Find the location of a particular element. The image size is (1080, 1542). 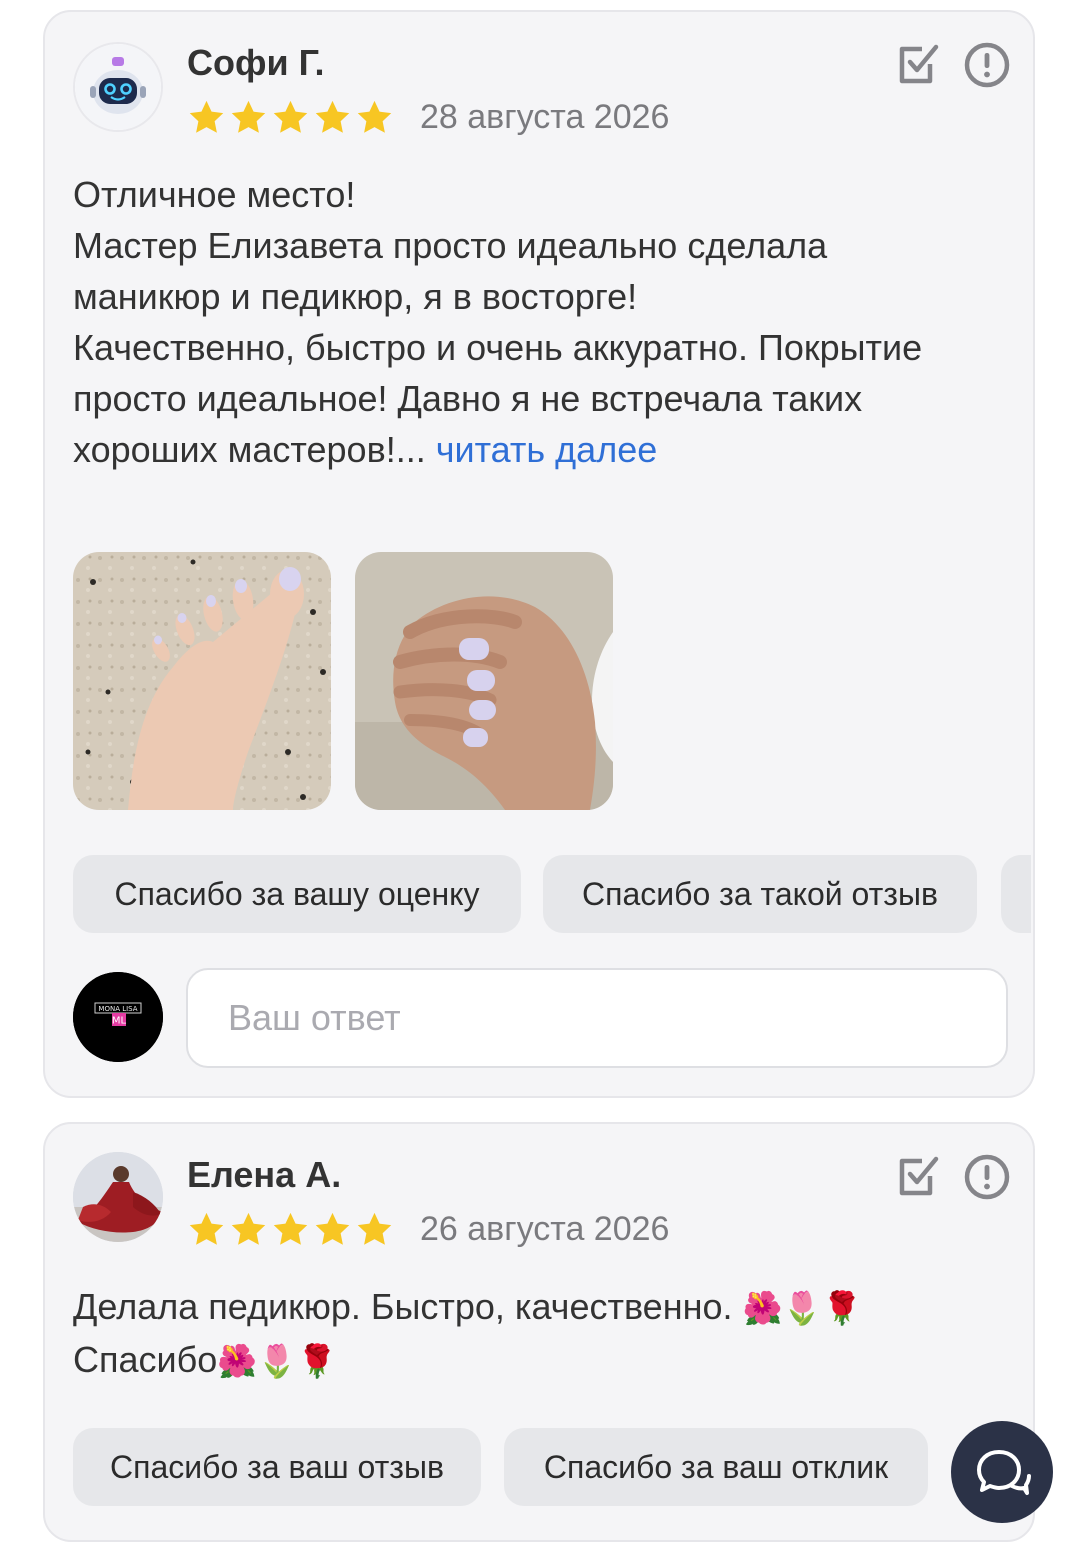

quick-reply-chip: Спасибо за ваш отклик is located at coordinates (716, 1467).